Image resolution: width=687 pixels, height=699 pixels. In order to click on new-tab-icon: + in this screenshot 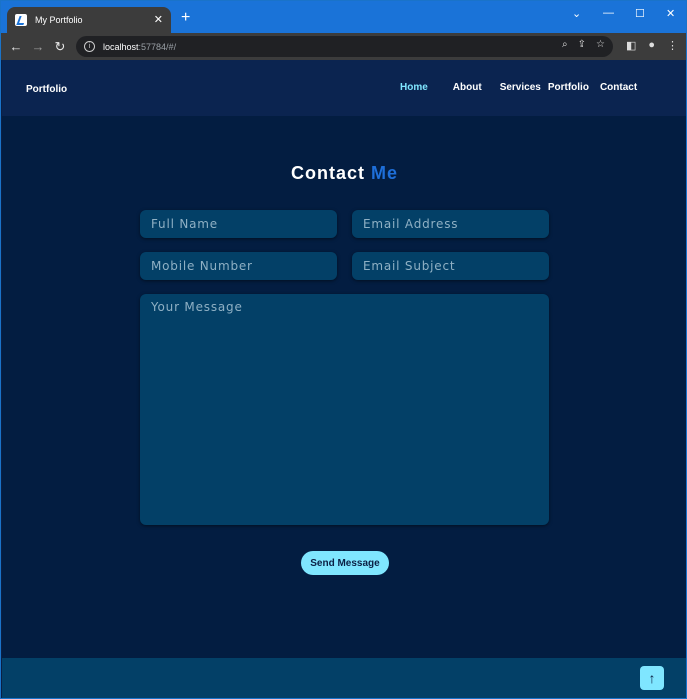, I will do `click(185, 18)`.